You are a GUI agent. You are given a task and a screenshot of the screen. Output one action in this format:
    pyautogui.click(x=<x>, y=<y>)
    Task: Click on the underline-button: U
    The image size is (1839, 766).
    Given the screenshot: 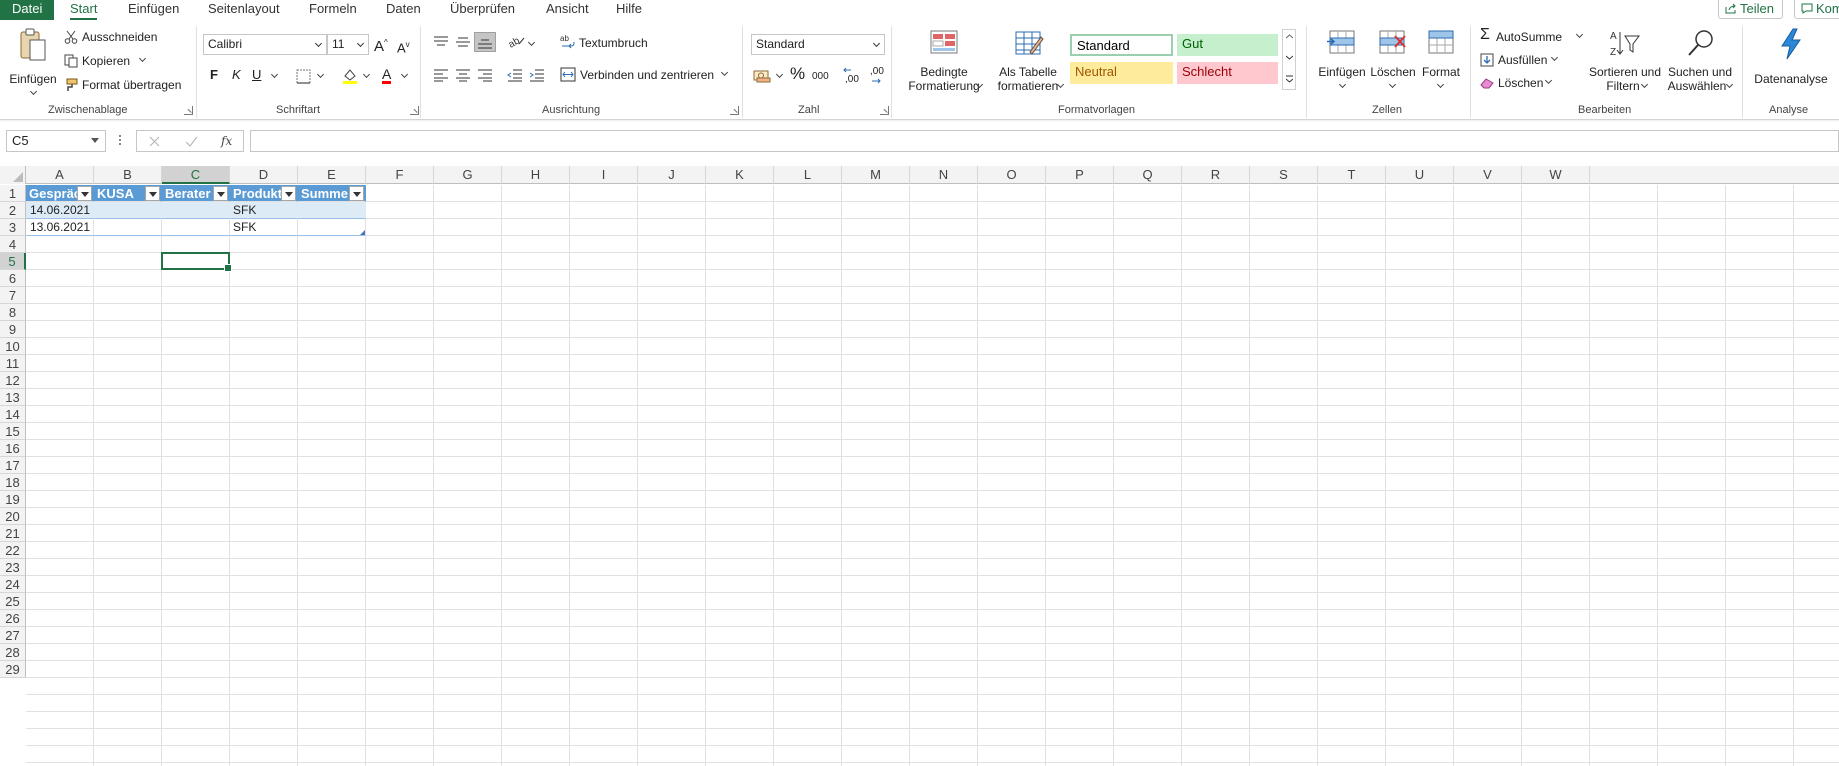 What is the action you would take?
    pyautogui.click(x=256, y=75)
    